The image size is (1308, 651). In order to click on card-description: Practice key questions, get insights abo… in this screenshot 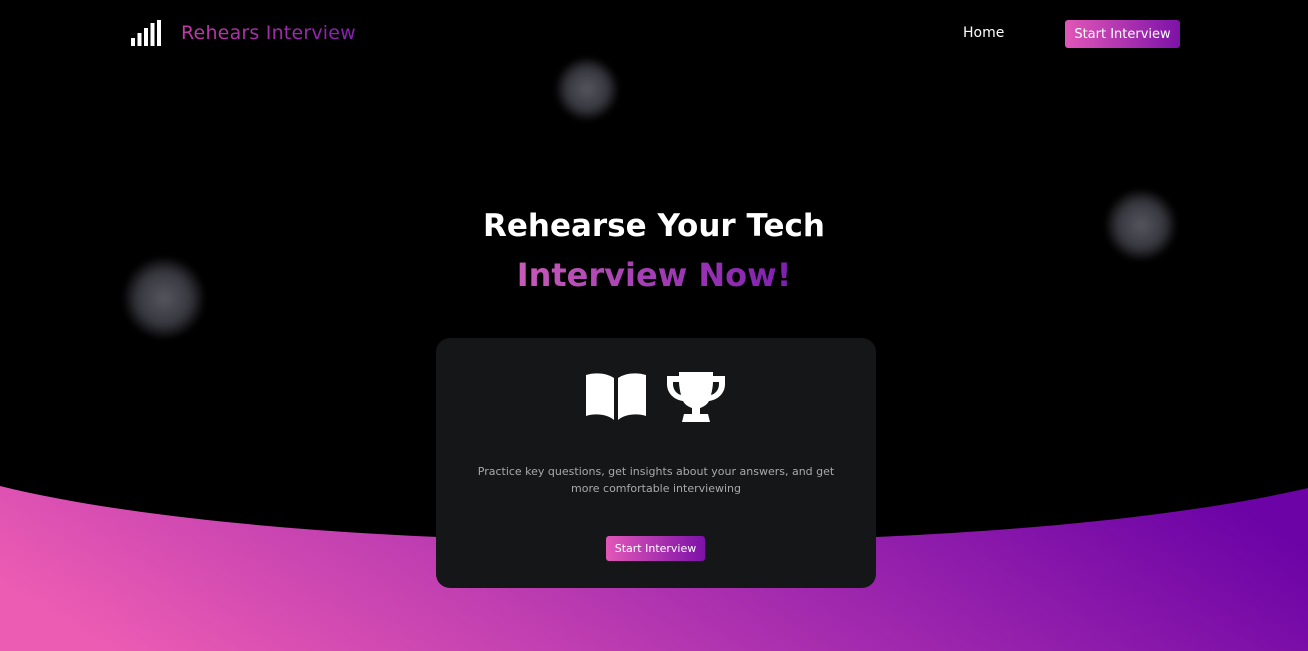, I will do `click(656, 480)`.